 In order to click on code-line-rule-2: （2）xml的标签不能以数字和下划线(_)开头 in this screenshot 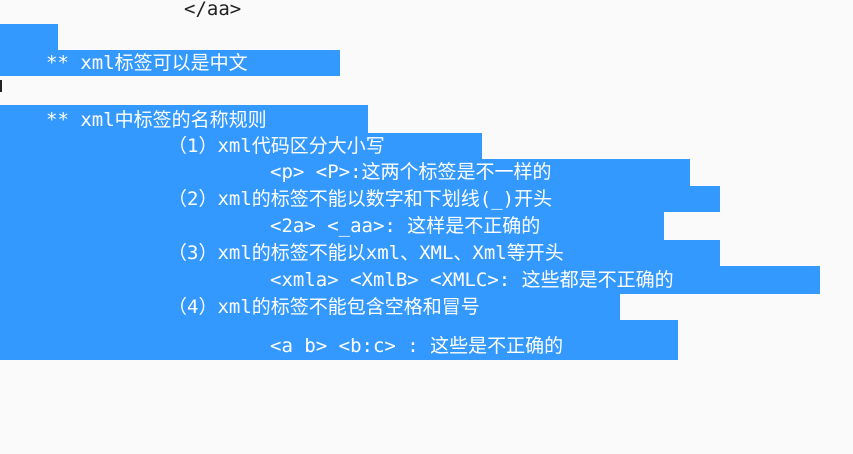, I will do `click(360, 199)`.